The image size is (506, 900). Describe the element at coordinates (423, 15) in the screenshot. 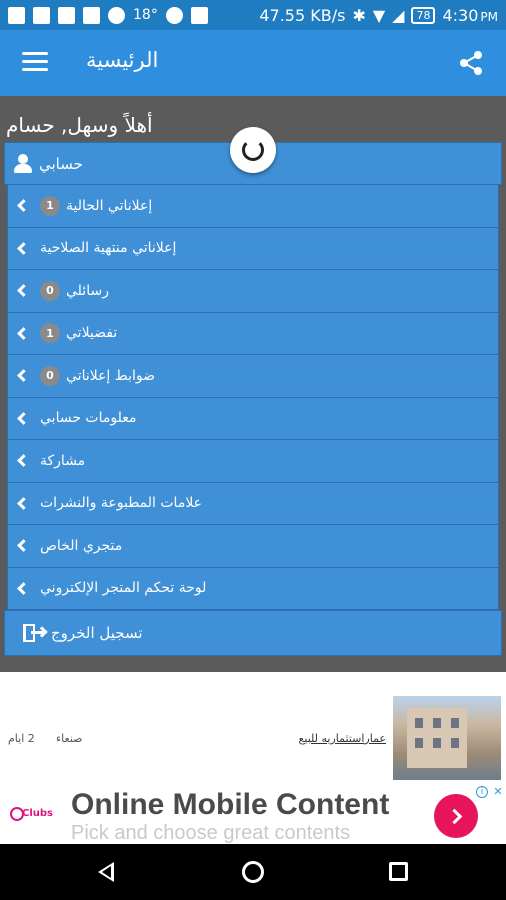

I see `battery-icon: 78` at that location.